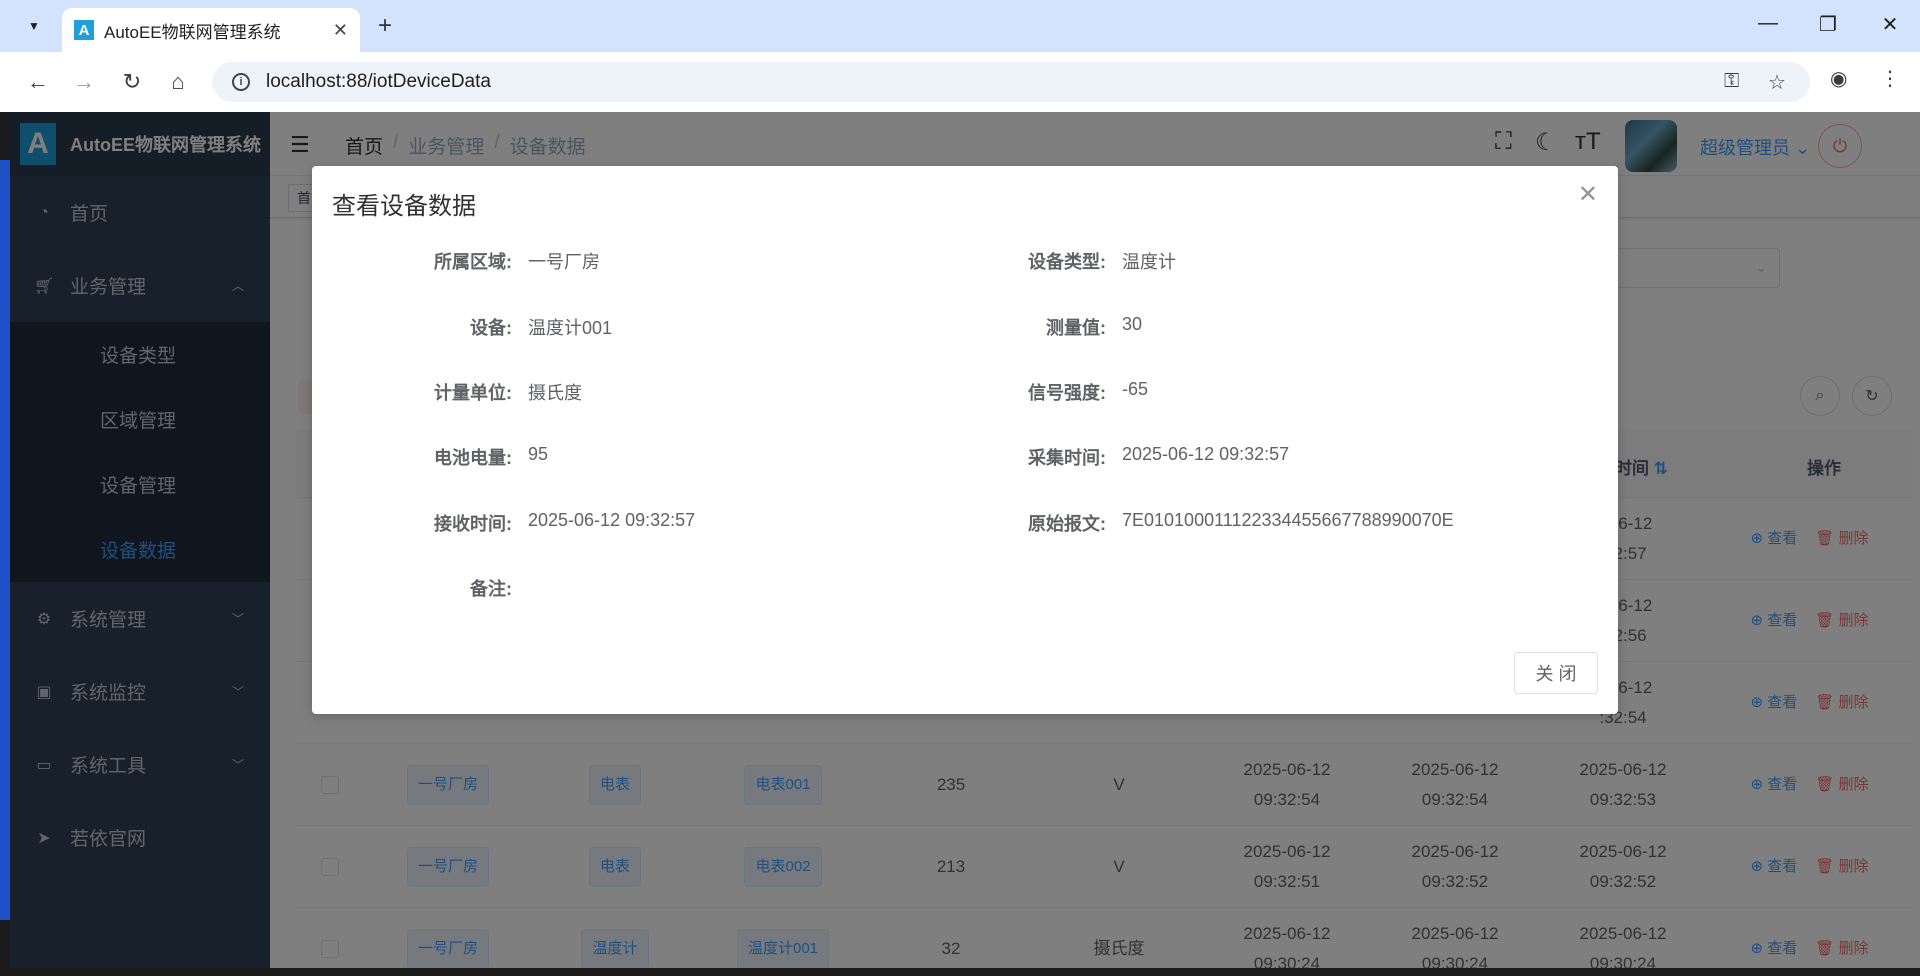 Image resolution: width=1920 pixels, height=976 pixels. What do you see at coordinates (132, 82) in the screenshot?
I see `reload-icon: ↻` at bounding box center [132, 82].